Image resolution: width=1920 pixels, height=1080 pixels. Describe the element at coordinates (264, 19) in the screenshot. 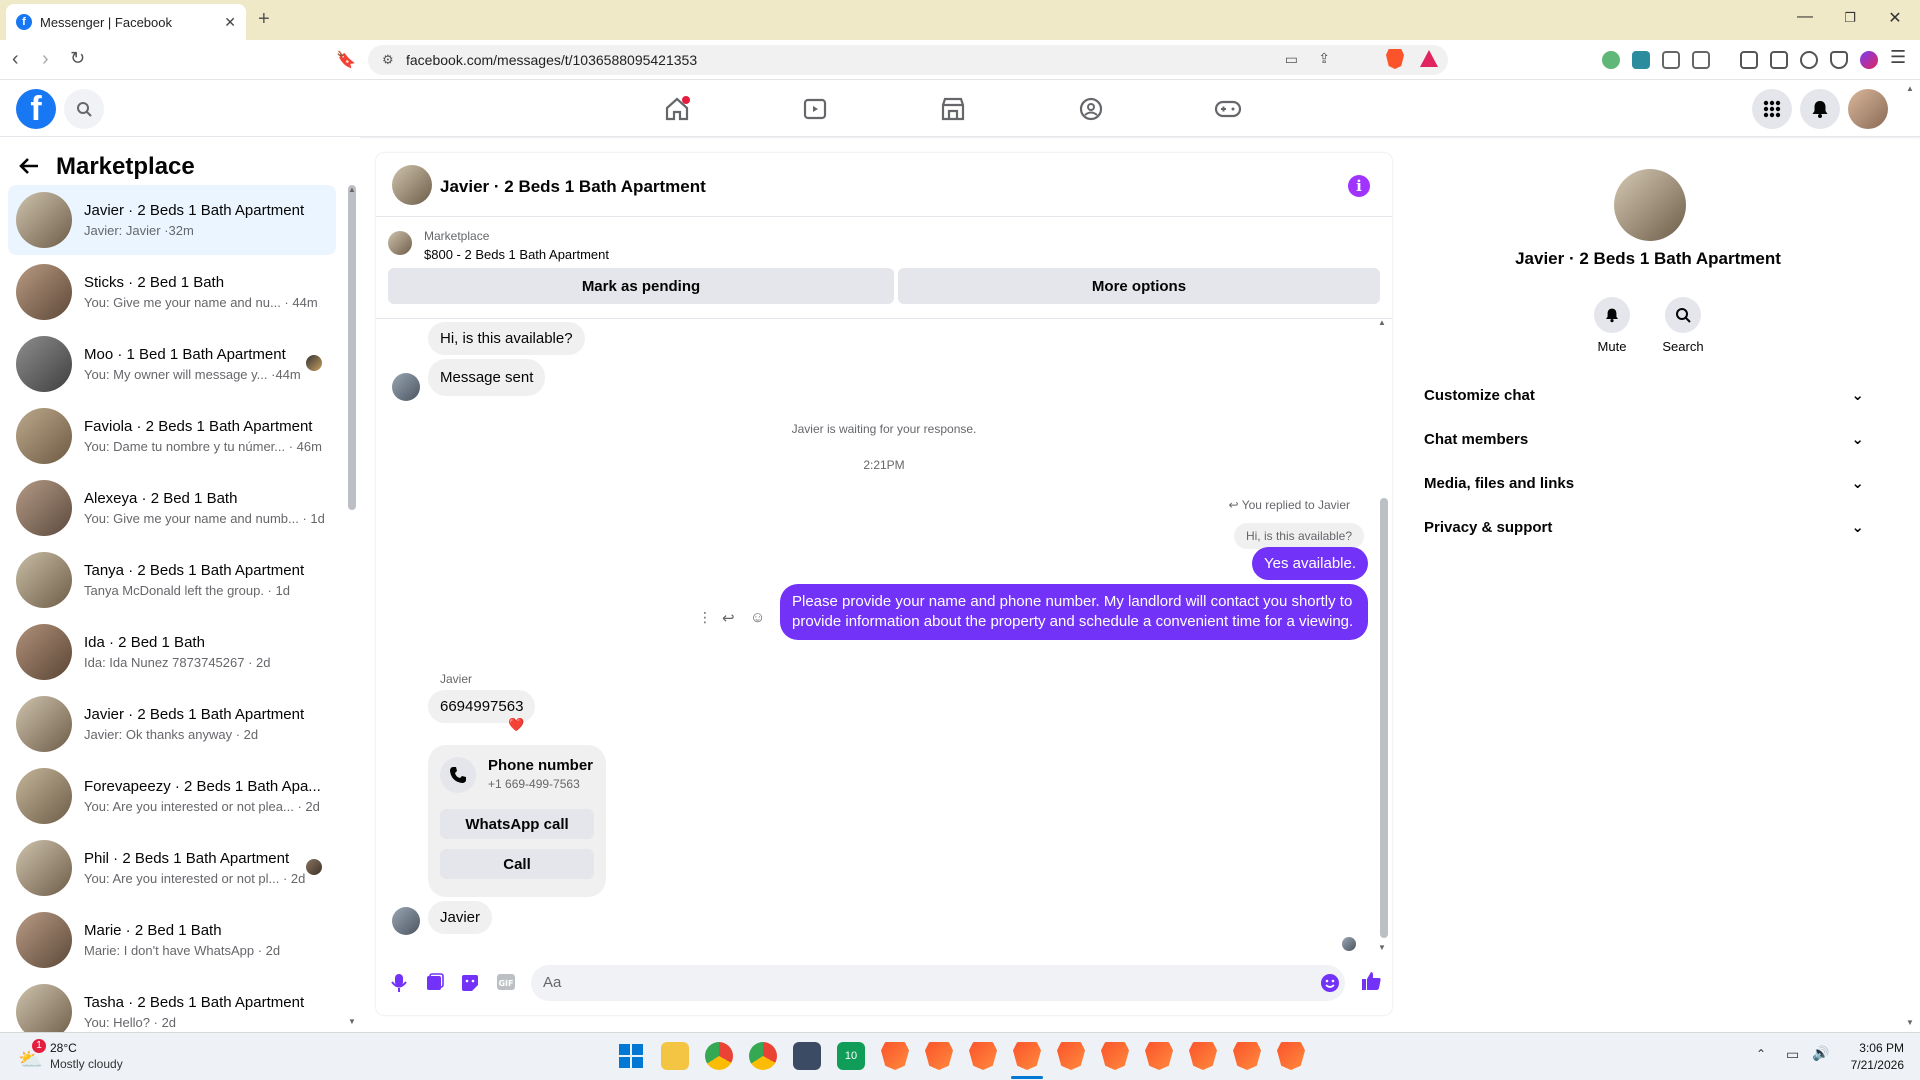

I see `new-tab-button: +` at that location.